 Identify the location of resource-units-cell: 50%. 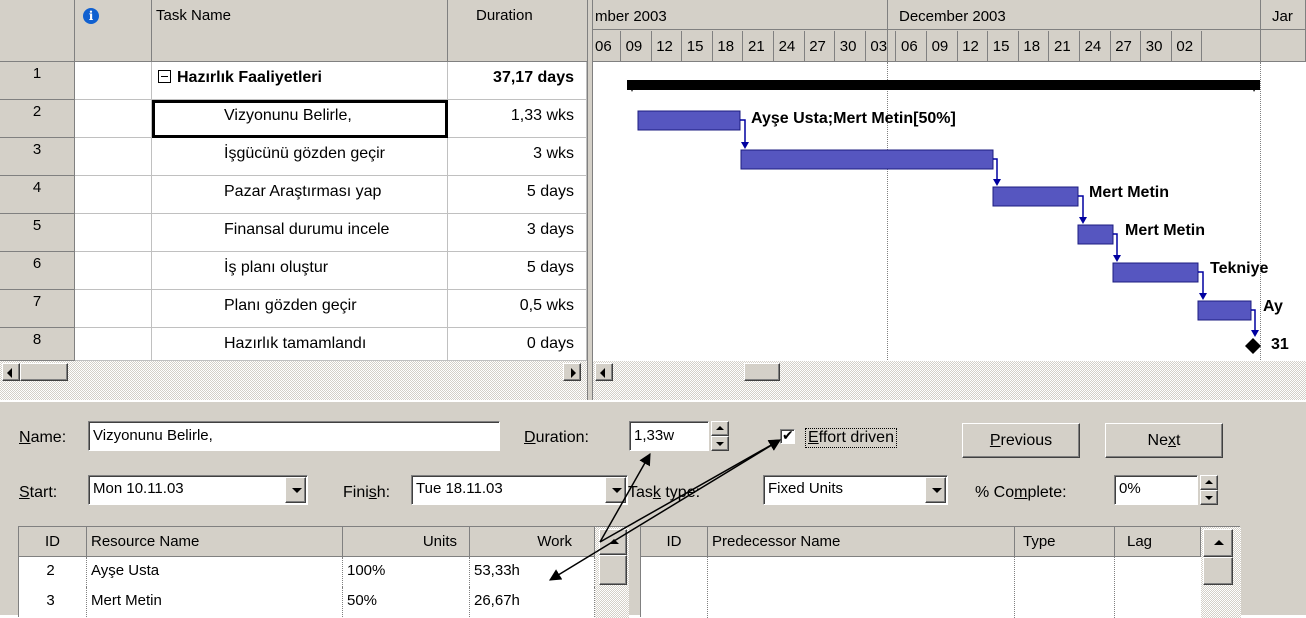
(406, 602).